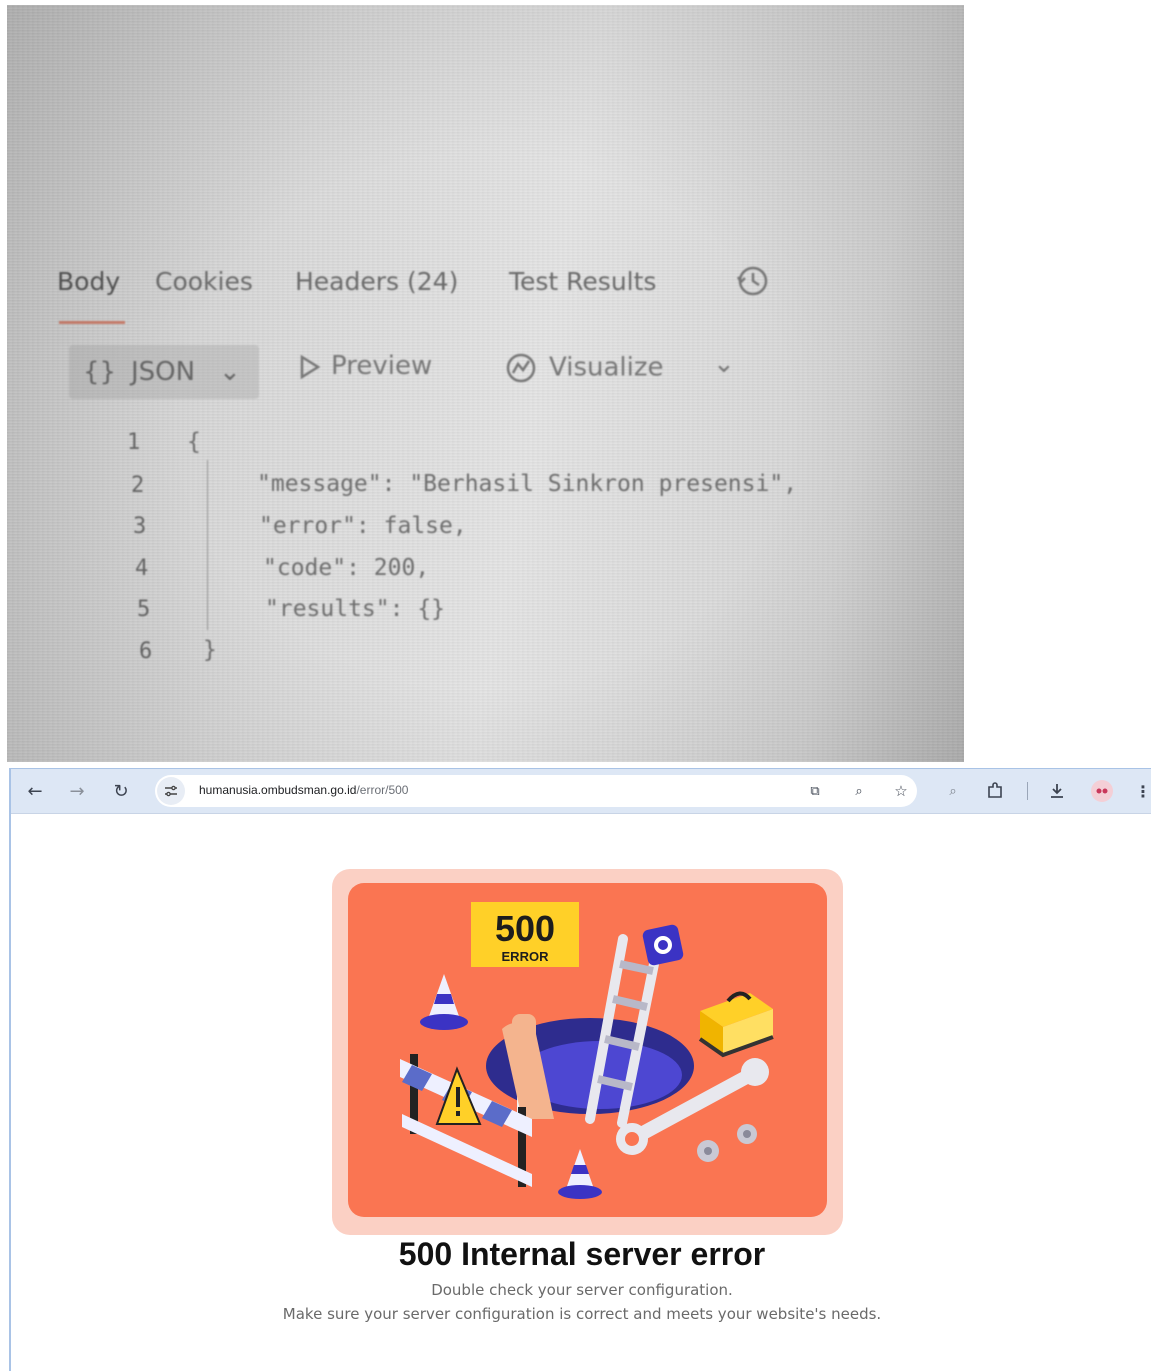 The height and width of the screenshot is (1371, 1151). Describe the element at coordinates (355, 609) in the screenshot. I see `code-line: "results": {}` at that location.